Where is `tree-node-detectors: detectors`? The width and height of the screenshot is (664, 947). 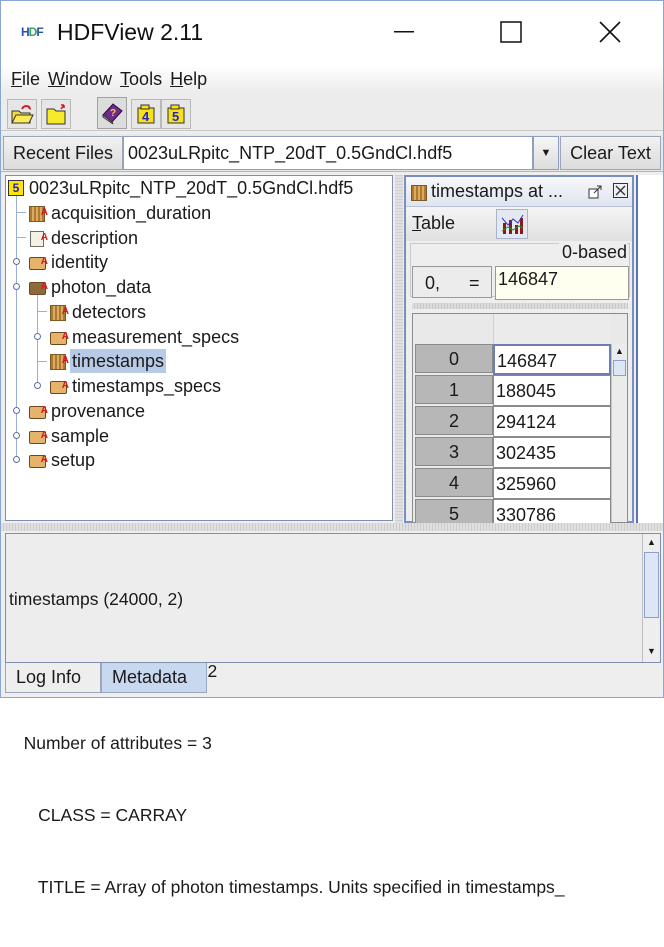
tree-node-detectors: detectors is located at coordinates (98, 312).